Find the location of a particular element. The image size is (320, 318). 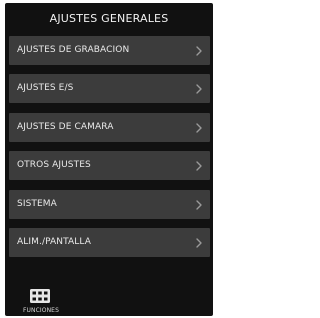

menu-item-other-settings: OTROS AJUSTES is located at coordinates (109, 166).